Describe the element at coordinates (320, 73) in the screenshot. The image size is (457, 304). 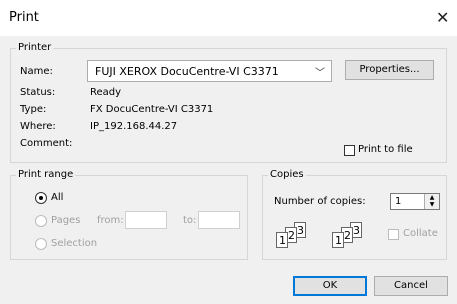
I see `chevron-down-icon: ﹀` at that location.